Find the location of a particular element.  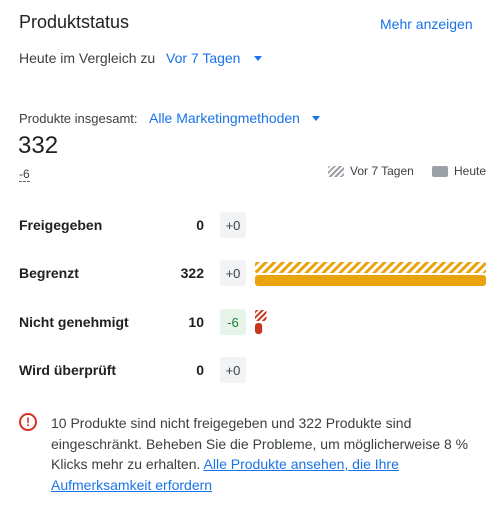

alert-icon: ! is located at coordinates (28, 422).